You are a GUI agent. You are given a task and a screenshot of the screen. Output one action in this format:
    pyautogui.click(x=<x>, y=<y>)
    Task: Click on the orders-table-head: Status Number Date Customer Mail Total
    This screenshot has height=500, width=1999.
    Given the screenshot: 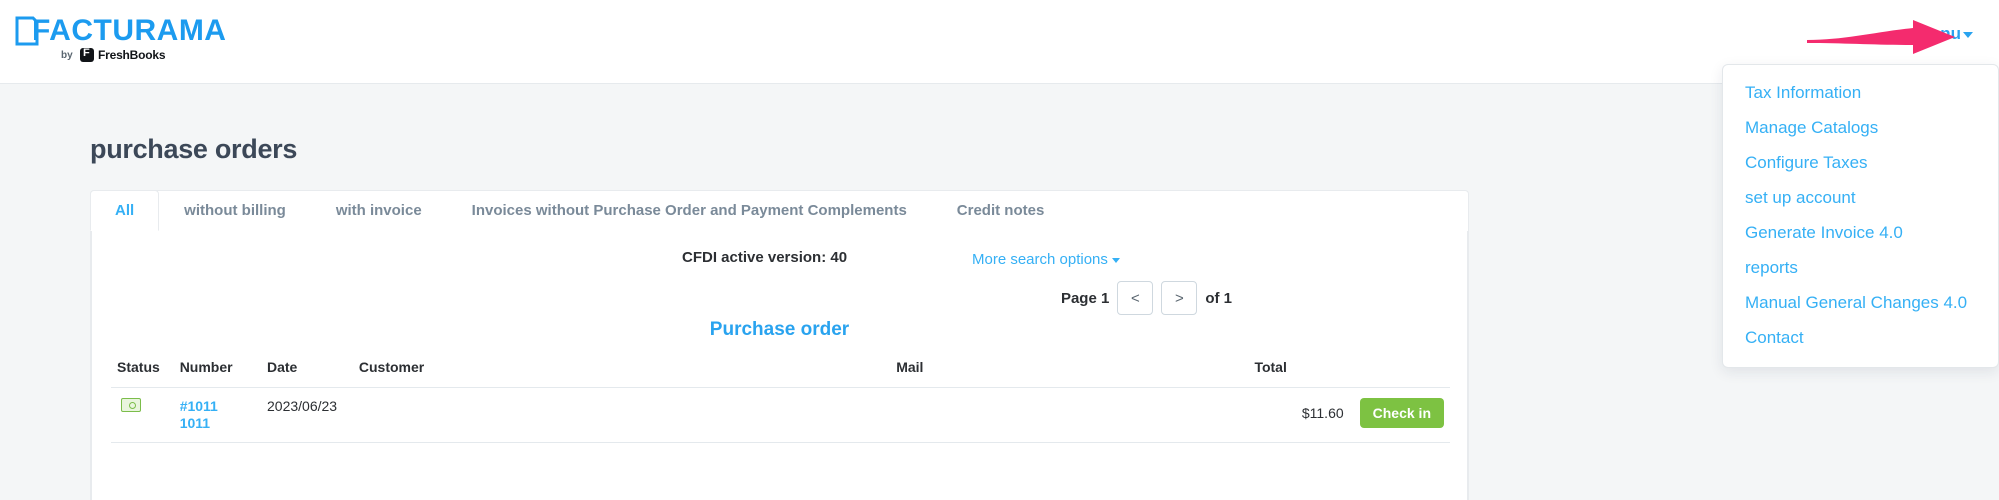 What is the action you would take?
    pyautogui.click(x=780, y=370)
    